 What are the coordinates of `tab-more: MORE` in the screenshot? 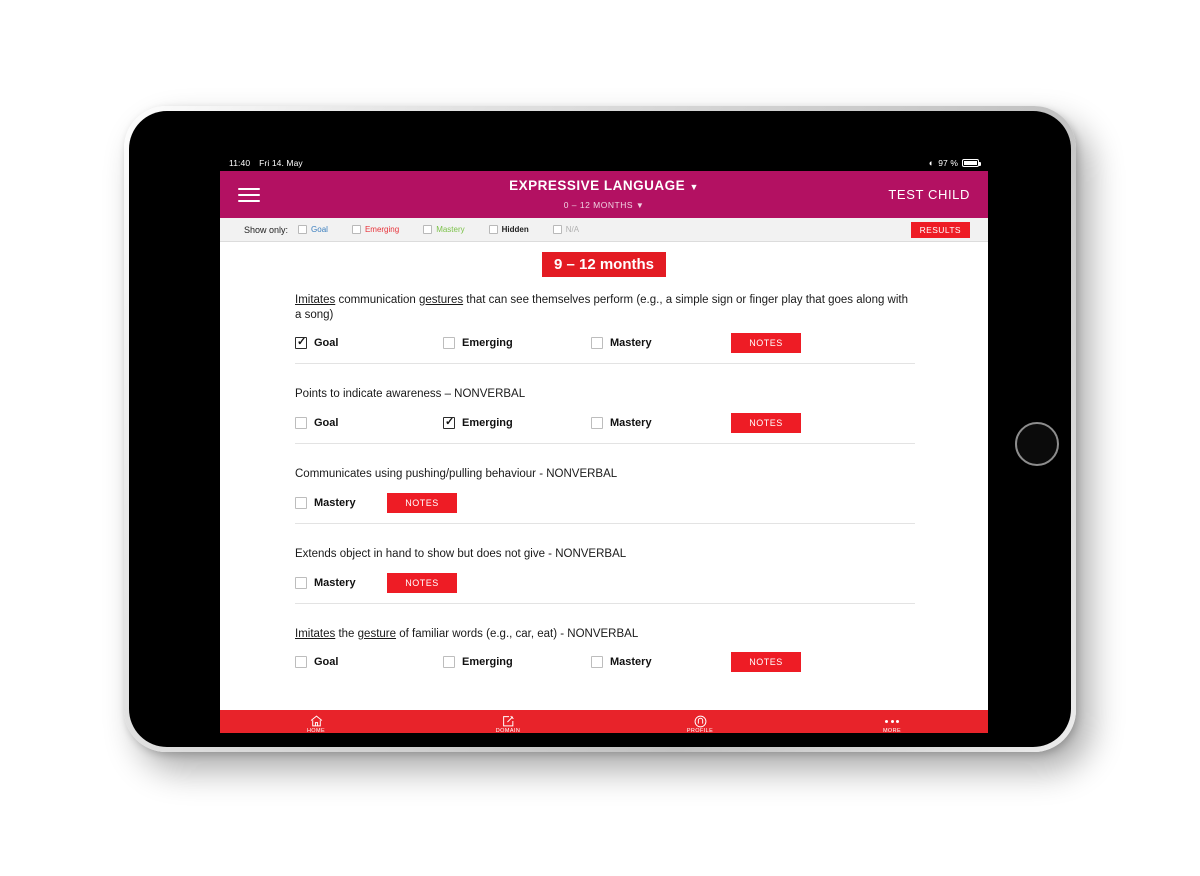 It's located at (892, 723).